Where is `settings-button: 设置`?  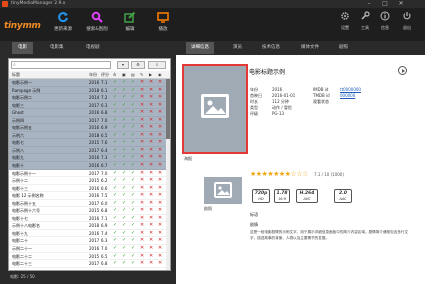
settings-button: 设置 is located at coordinates (345, 25).